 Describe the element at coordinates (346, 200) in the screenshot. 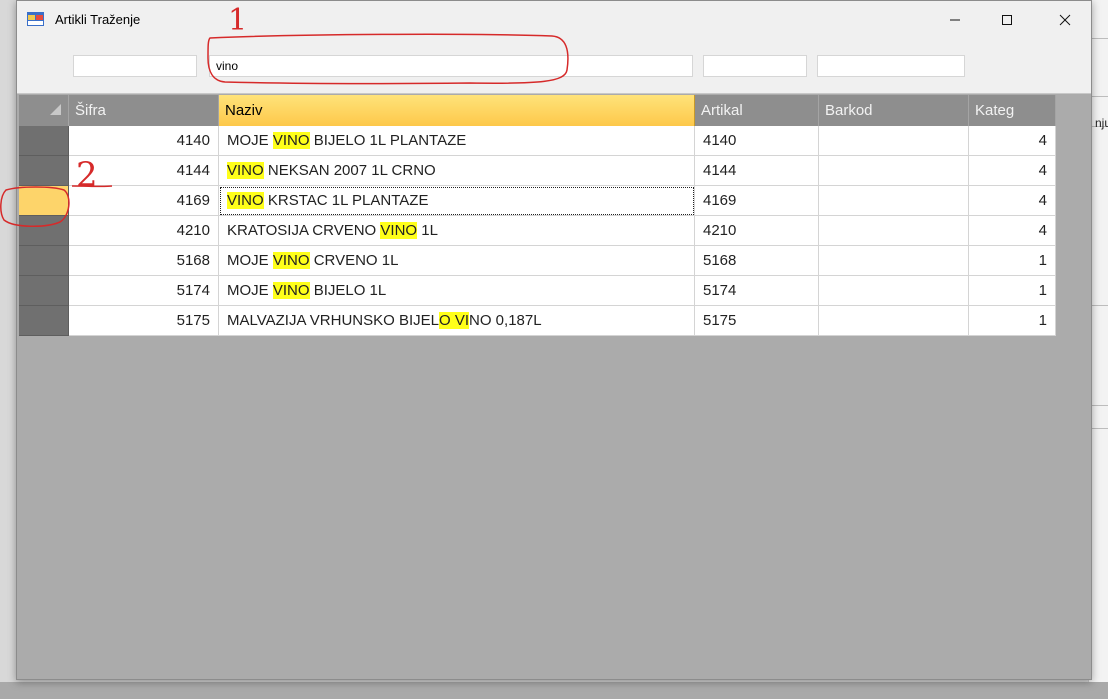

I see `naziv-text-after: KRSTAC 1L PLANTAZE` at that location.